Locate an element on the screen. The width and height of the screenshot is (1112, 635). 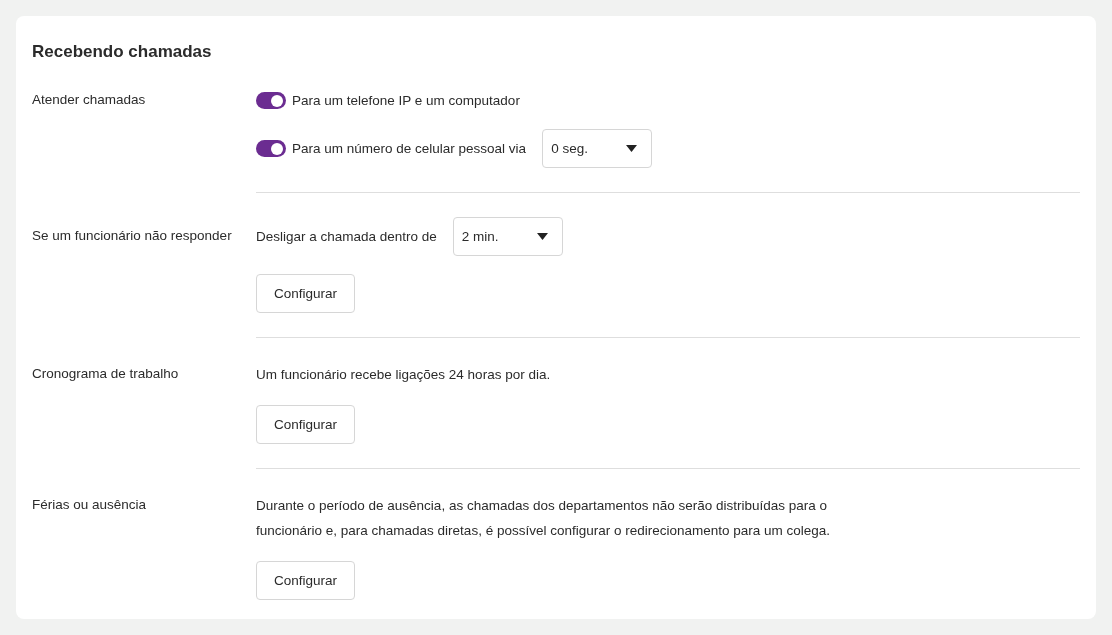
toggle-label: Para um telefone IP e um computador is located at coordinates (406, 101).